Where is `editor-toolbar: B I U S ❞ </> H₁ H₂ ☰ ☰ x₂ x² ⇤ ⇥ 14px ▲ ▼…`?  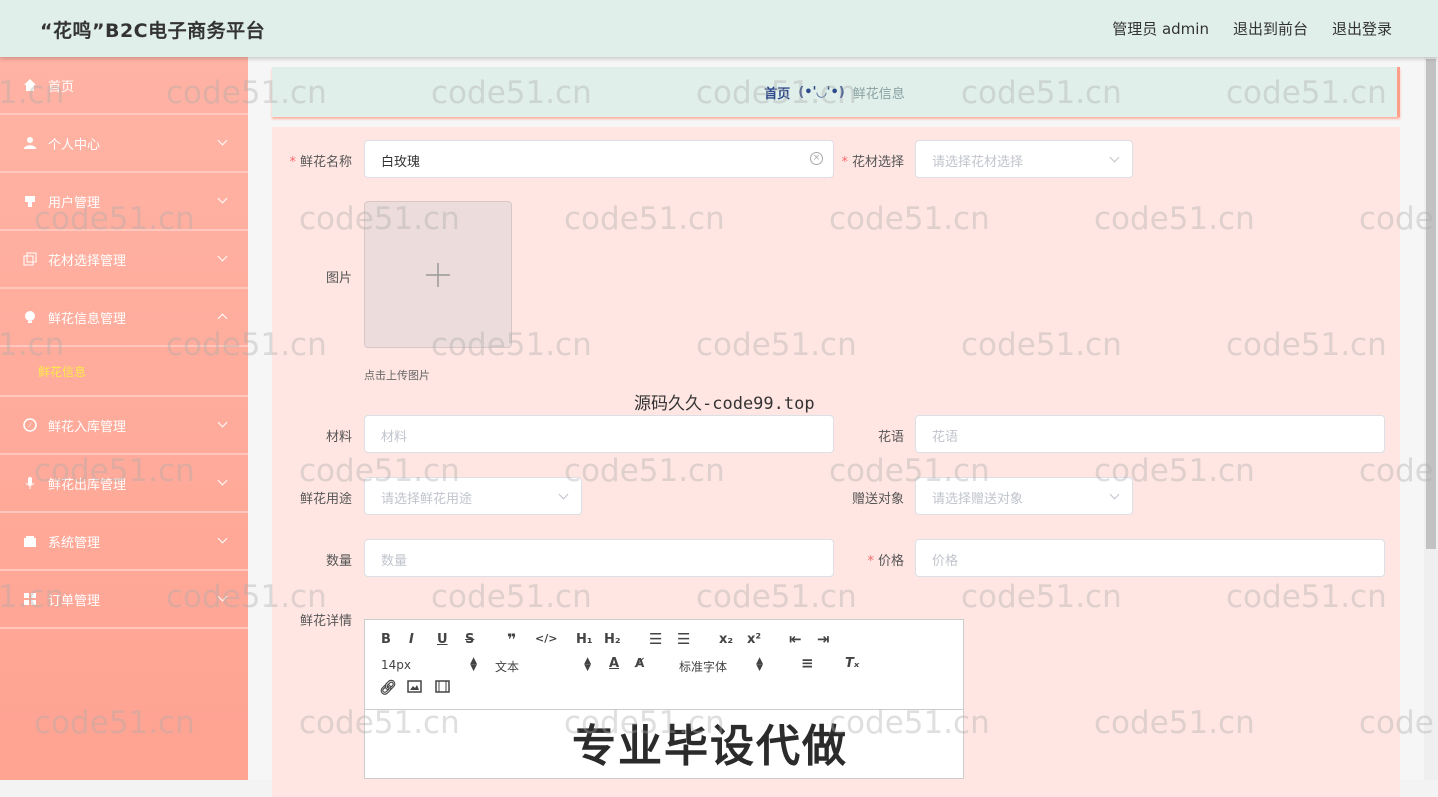
editor-toolbar: B I U S ❞ </> H₁ H₂ ☰ ☰ x₂ x² ⇤ ⇥ 14px ▲ ▼… is located at coordinates (664, 665).